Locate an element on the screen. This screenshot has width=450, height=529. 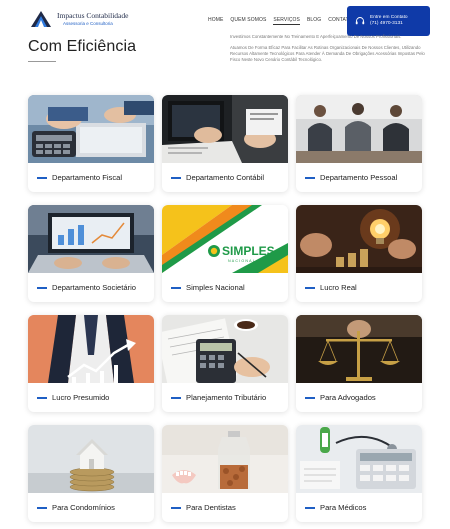
card-title: Departamento Societário is located at coordinates (94, 288).